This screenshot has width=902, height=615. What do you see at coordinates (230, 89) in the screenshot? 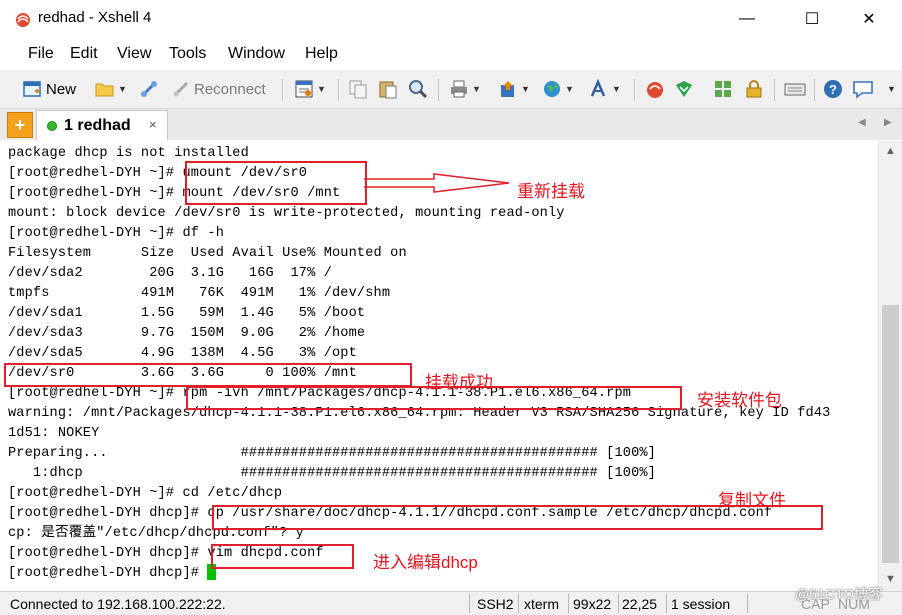
I see `reconnect-label: Reconnect` at bounding box center [230, 89].